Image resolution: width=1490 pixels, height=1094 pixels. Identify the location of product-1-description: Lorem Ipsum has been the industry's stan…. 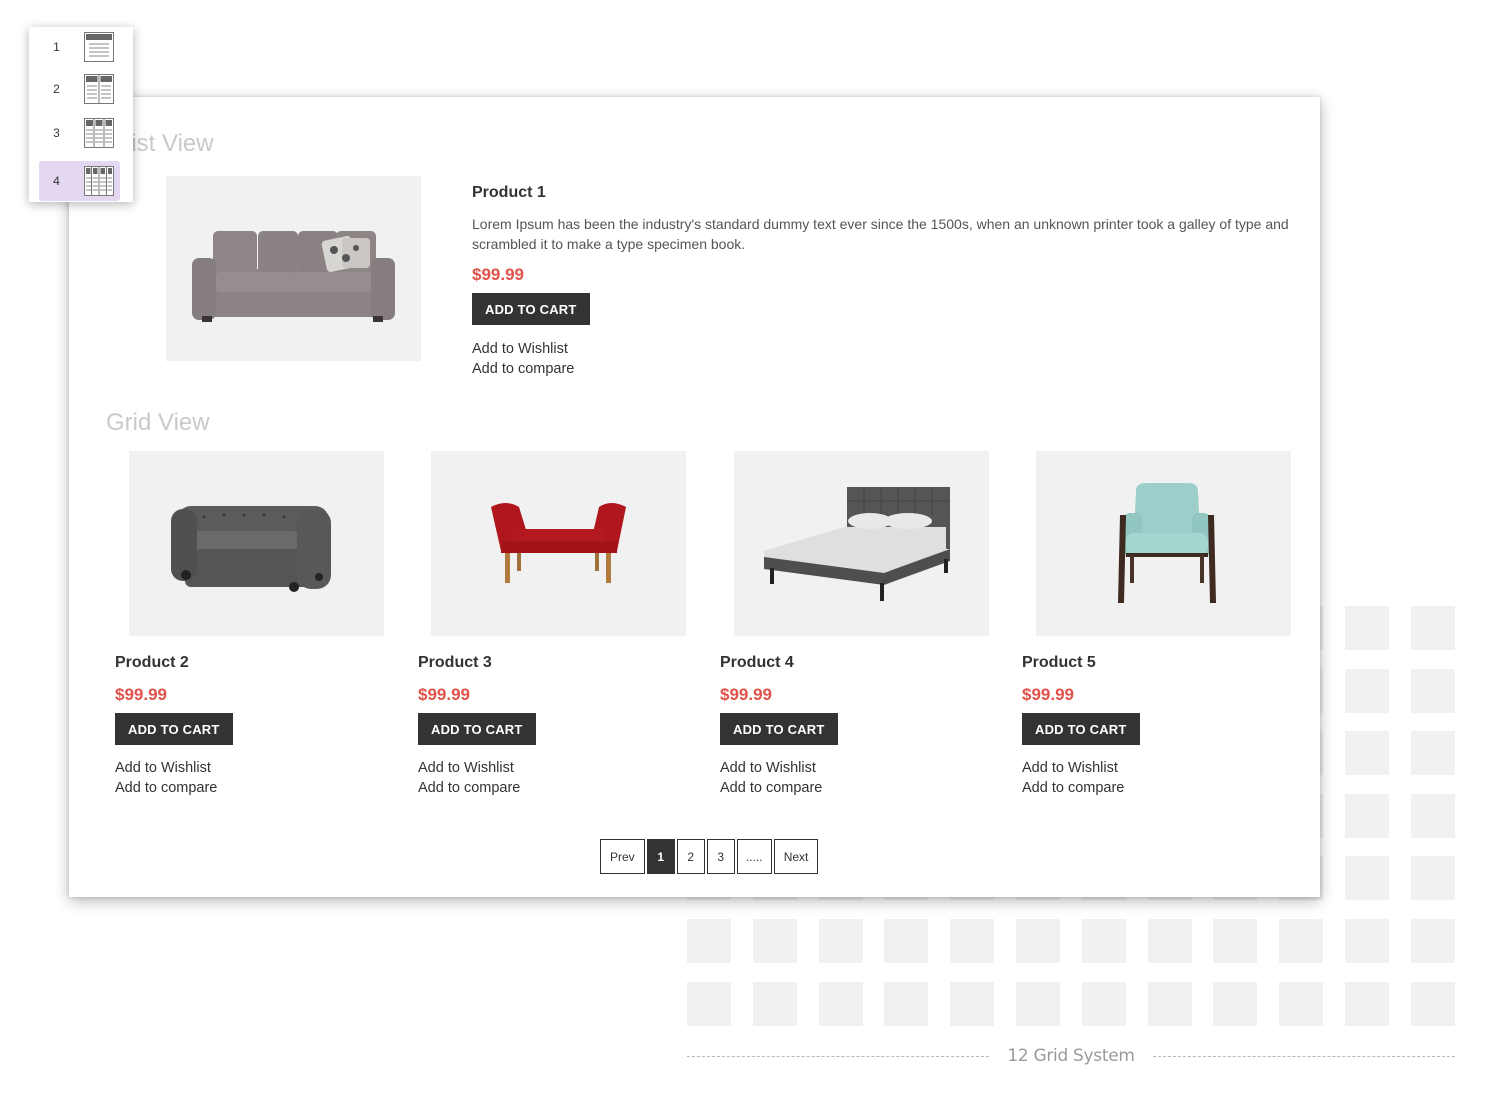
(880, 234).